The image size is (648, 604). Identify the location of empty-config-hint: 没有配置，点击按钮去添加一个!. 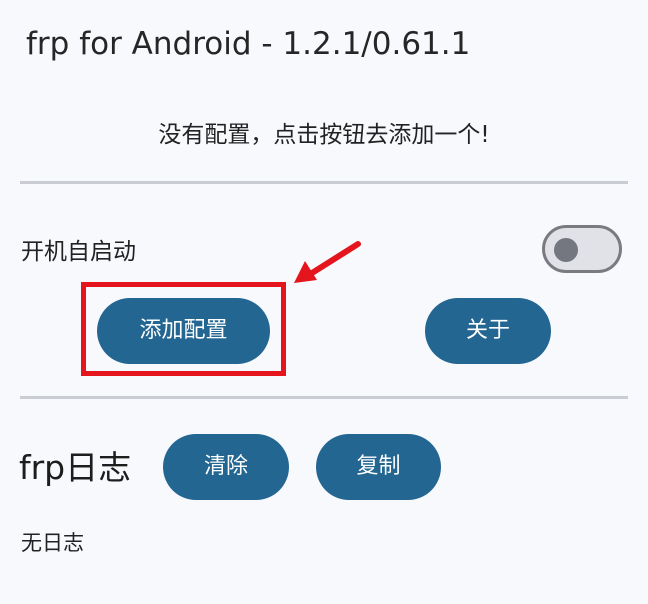
(324, 135).